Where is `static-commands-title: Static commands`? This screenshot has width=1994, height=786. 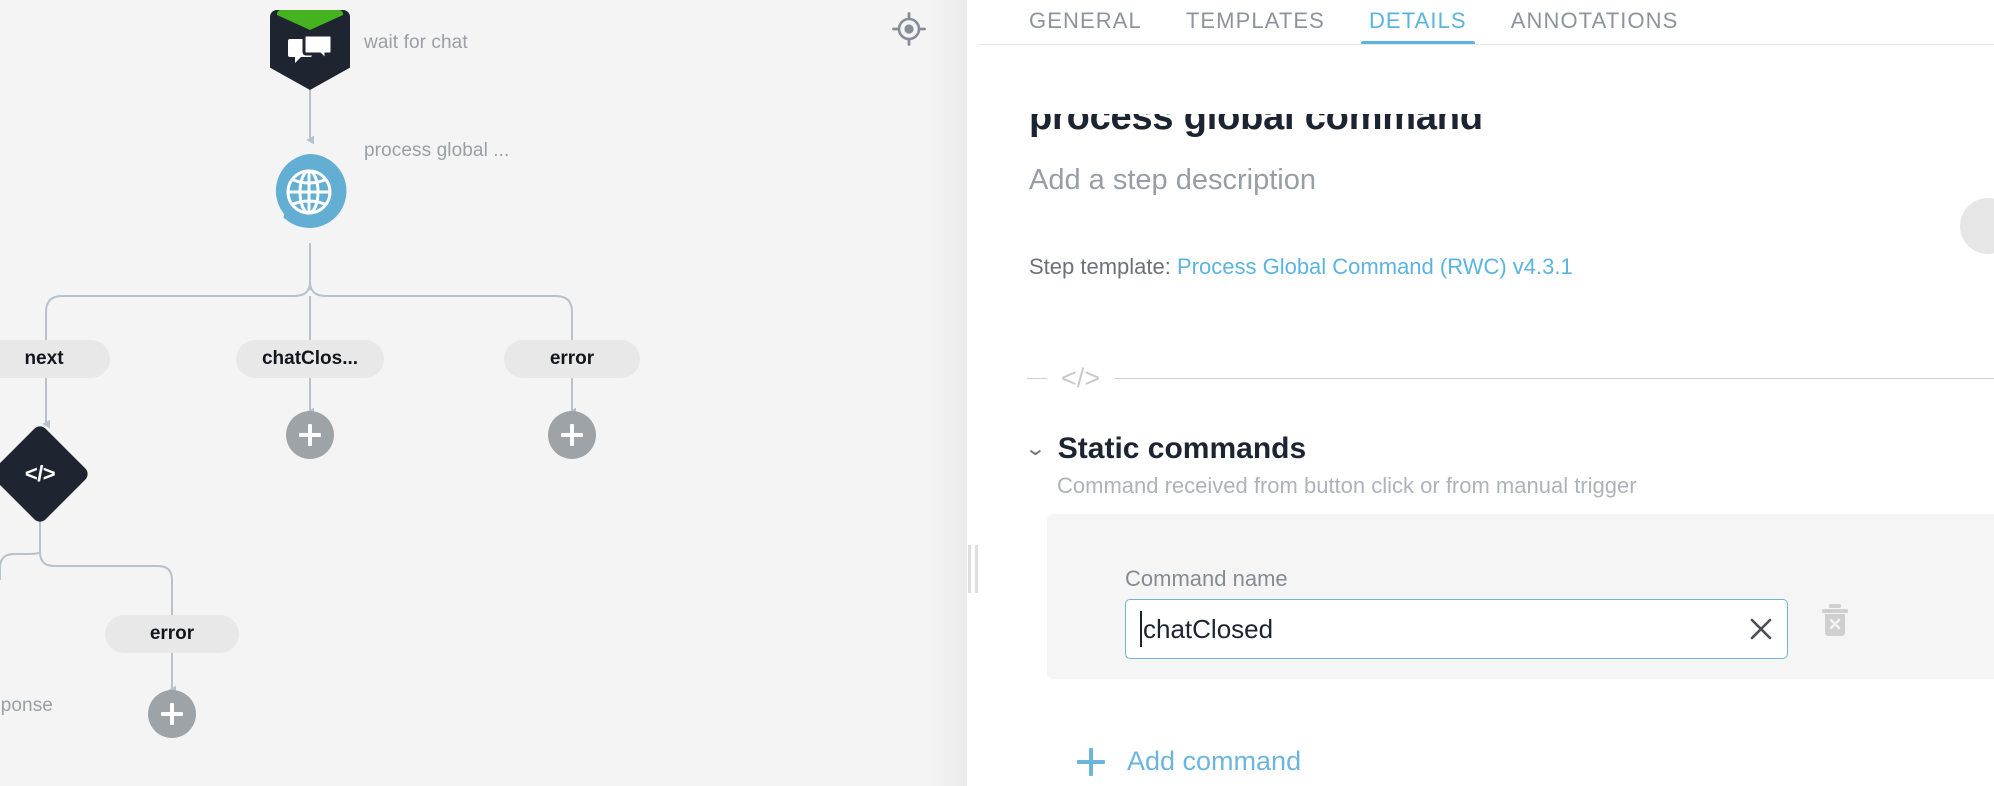
static-commands-title: Static commands is located at coordinates (1182, 448).